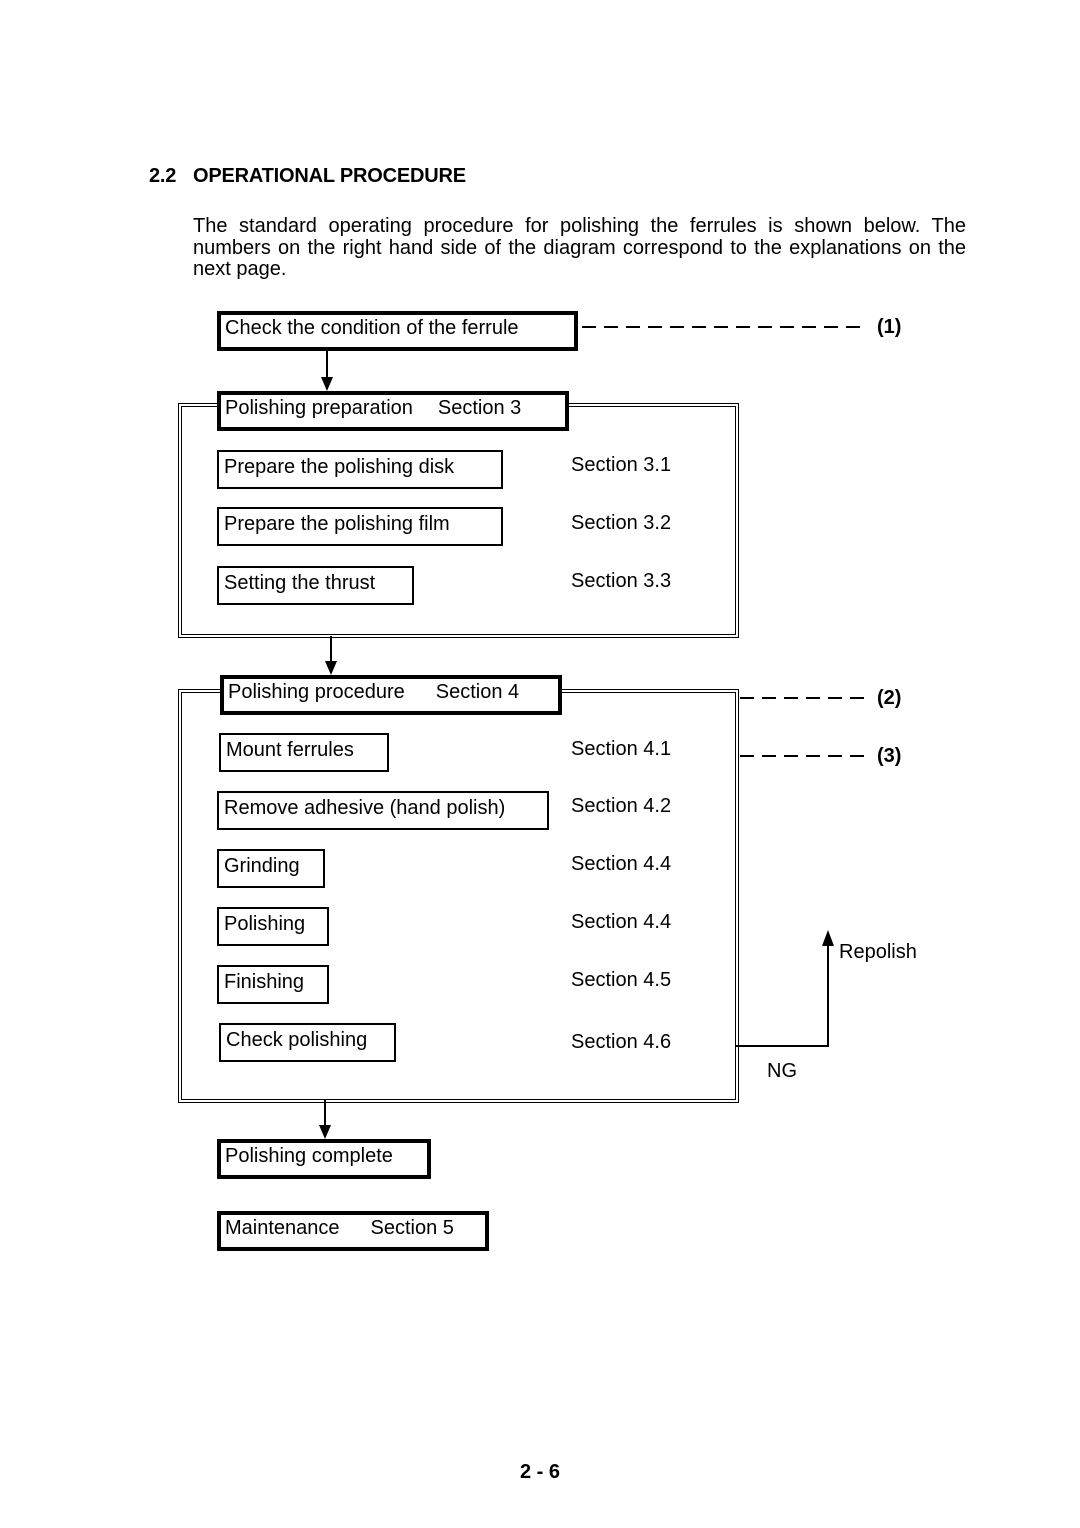 Image resolution: width=1080 pixels, height=1528 pixels. Describe the element at coordinates (365, 808) in the screenshot. I see `step-label: Remove adhesive (hand polish)` at that location.